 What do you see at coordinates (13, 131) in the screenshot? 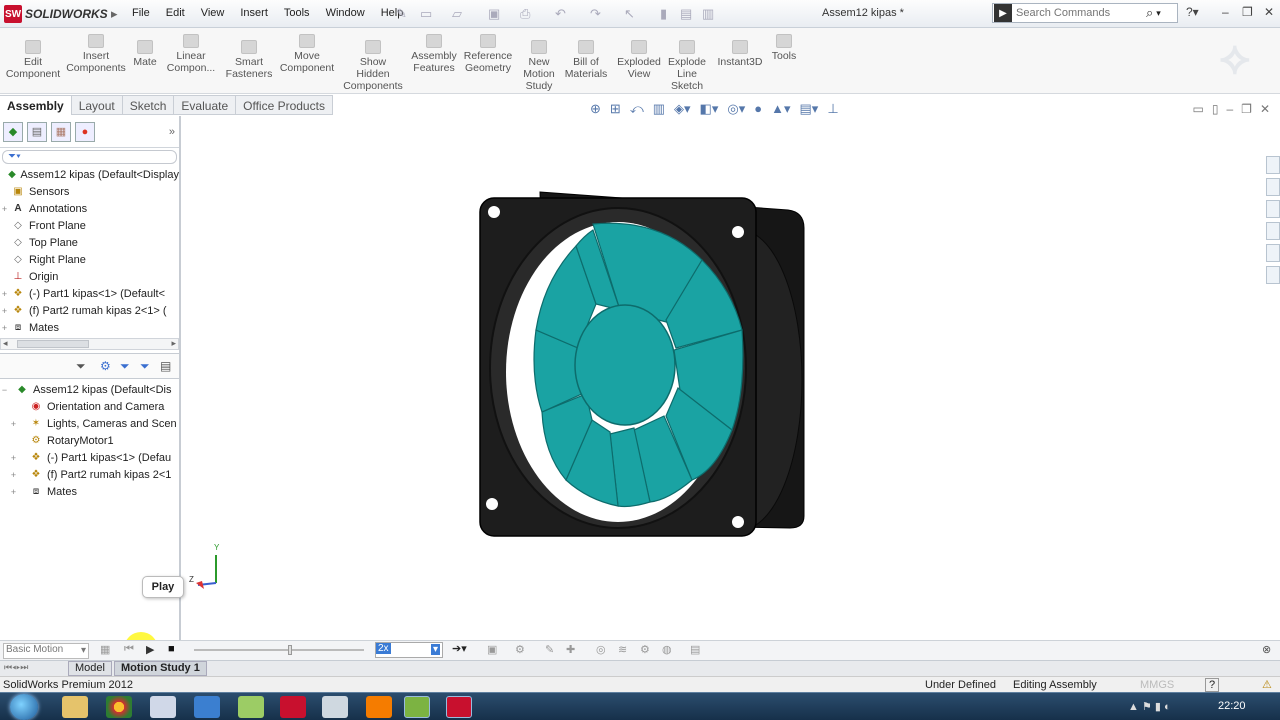
I see `feature-tree-tab-icon: ◆` at bounding box center [13, 131].